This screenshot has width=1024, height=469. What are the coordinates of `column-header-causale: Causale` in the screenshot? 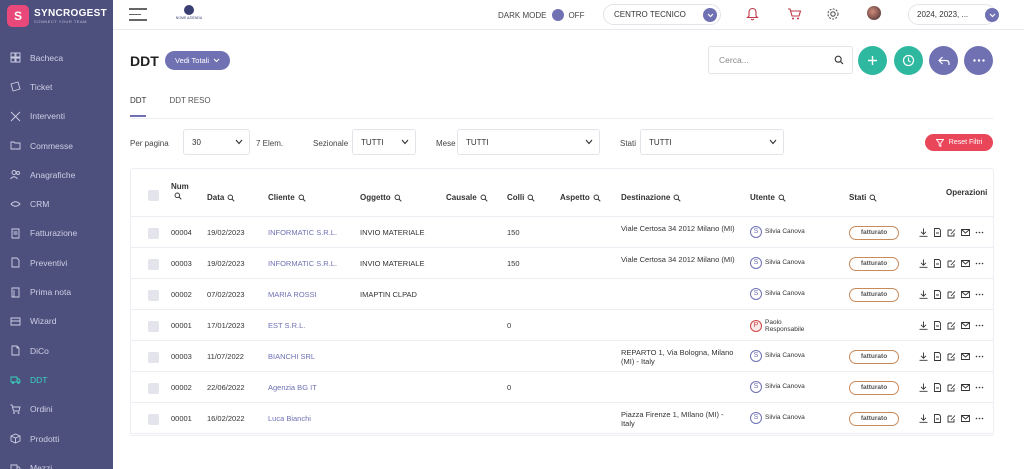 It's located at (467, 197).